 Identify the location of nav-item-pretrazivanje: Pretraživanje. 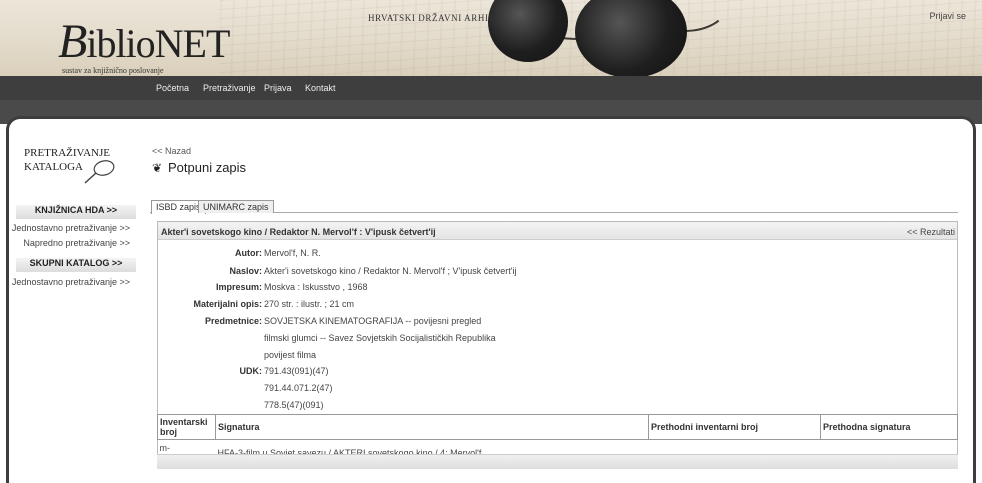
(229, 88).